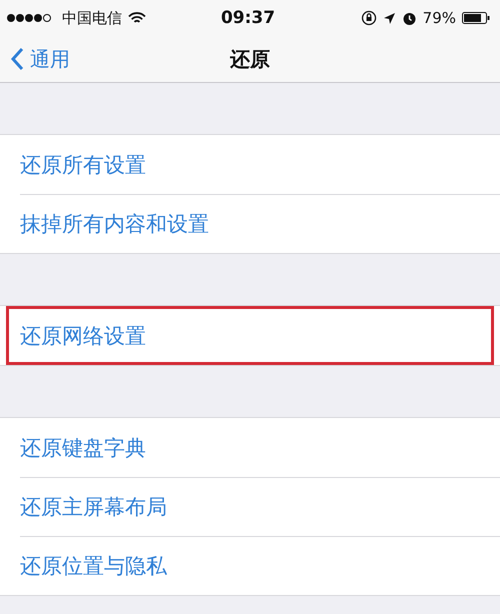  I want to click on highlighted-settings-row: 还原网络设置, so click(250, 335).